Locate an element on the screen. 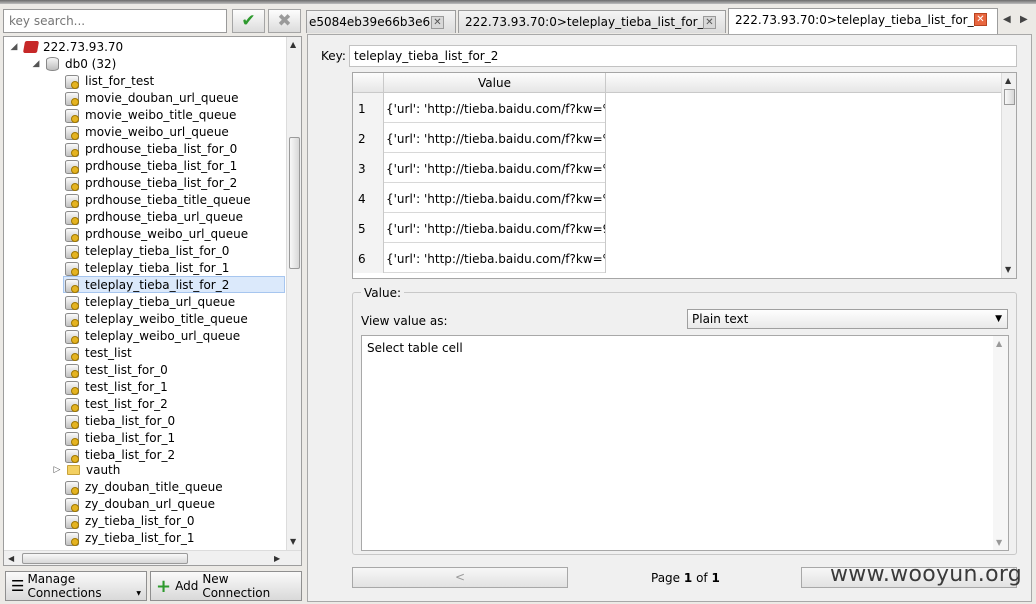  tree-key-item: test_list_for_1 is located at coordinates (116, 386).